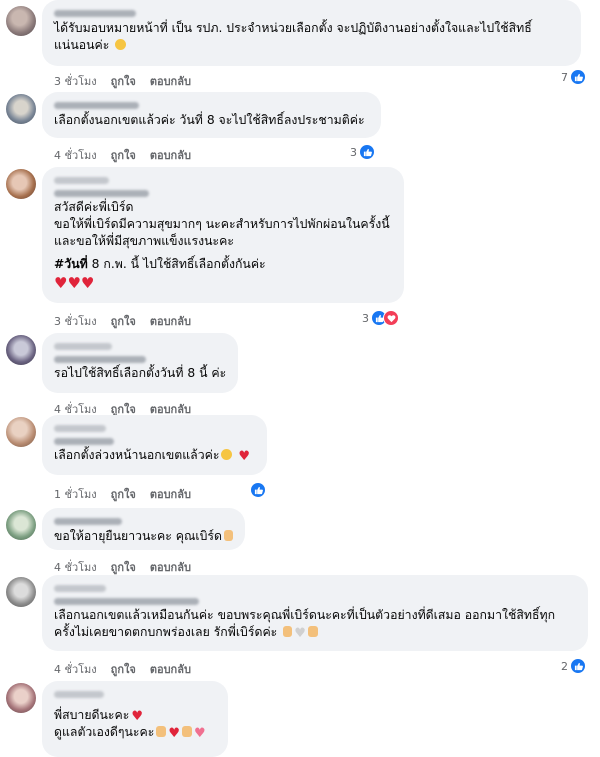 Image resolution: width=600 pixels, height=757 pixels. What do you see at coordinates (300, 633) in the screenshot?
I see `white-heart-emoji-icon: ♥` at bounding box center [300, 633].